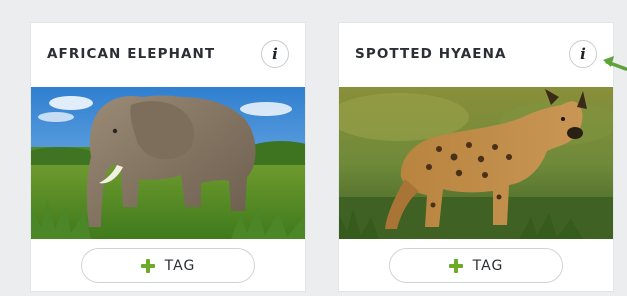  Describe the element at coordinates (131, 54) in the screenshot. I see `card-title: AFRICAN ELEPHANT` at that location.